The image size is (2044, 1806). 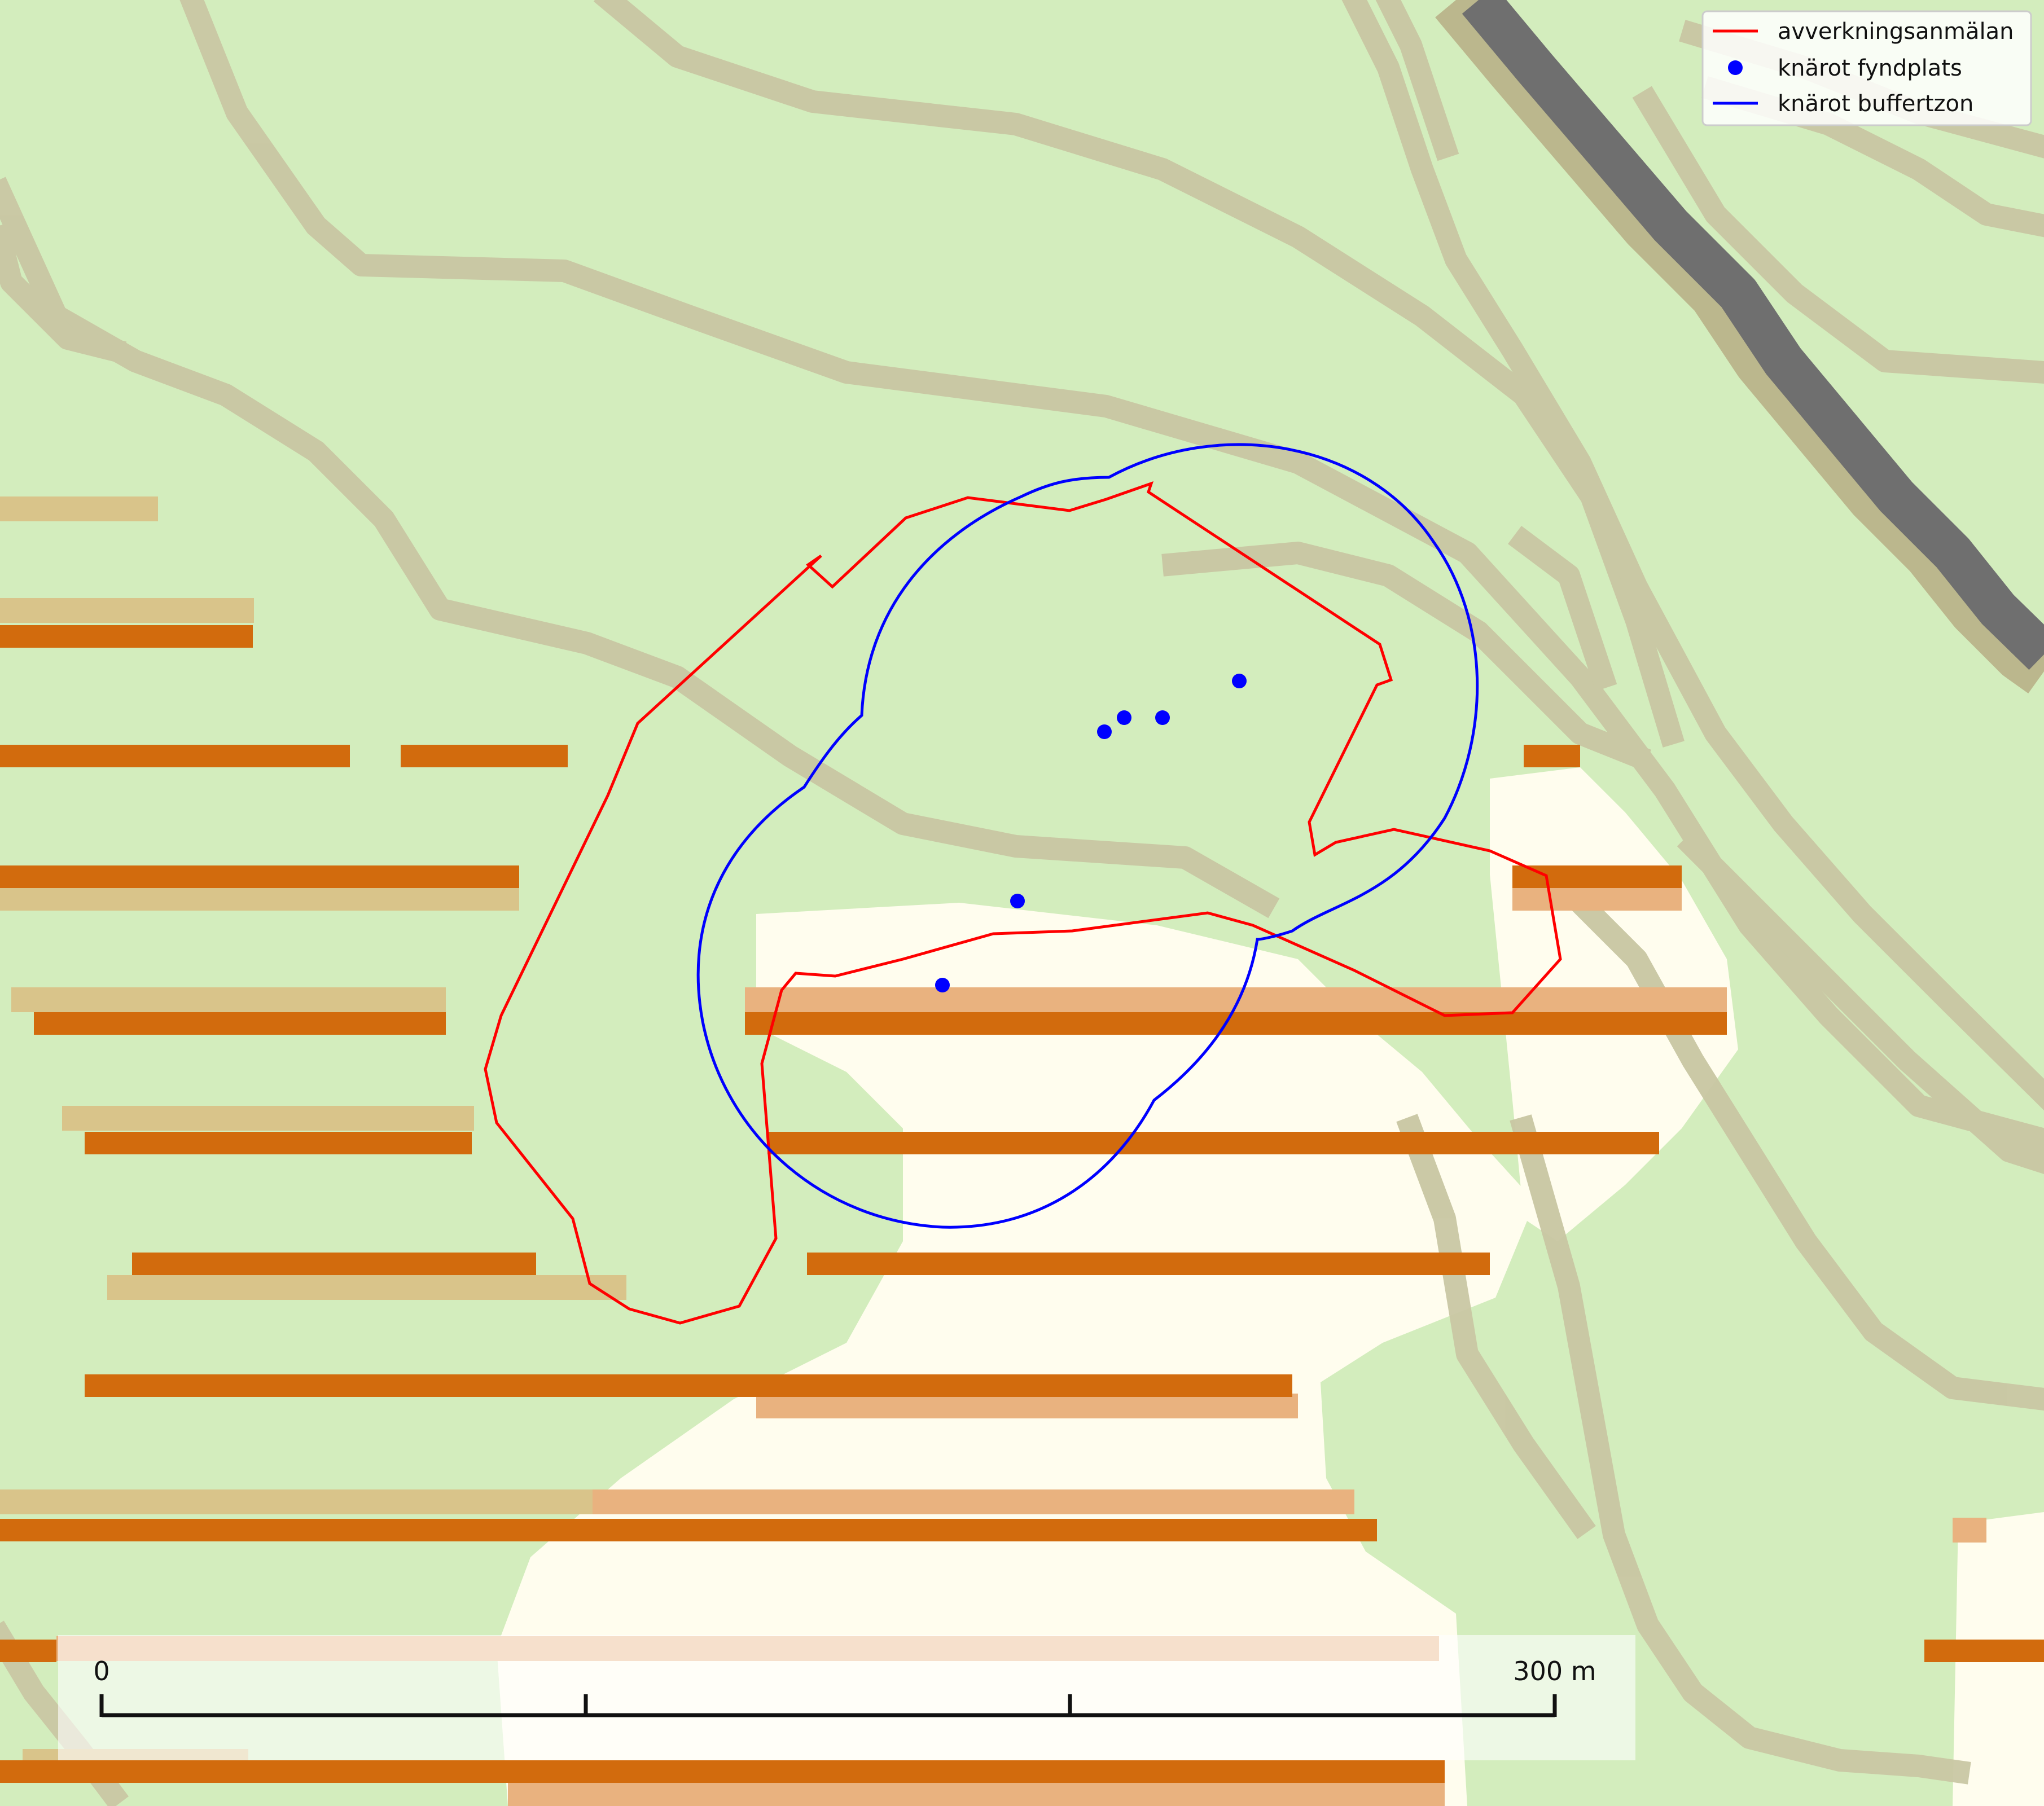 What do you see at coordinates (1870, 68) in the screenshot?
I see `legend-label-find-site: knärot fyndplats` at bounding box center [1870, 68].